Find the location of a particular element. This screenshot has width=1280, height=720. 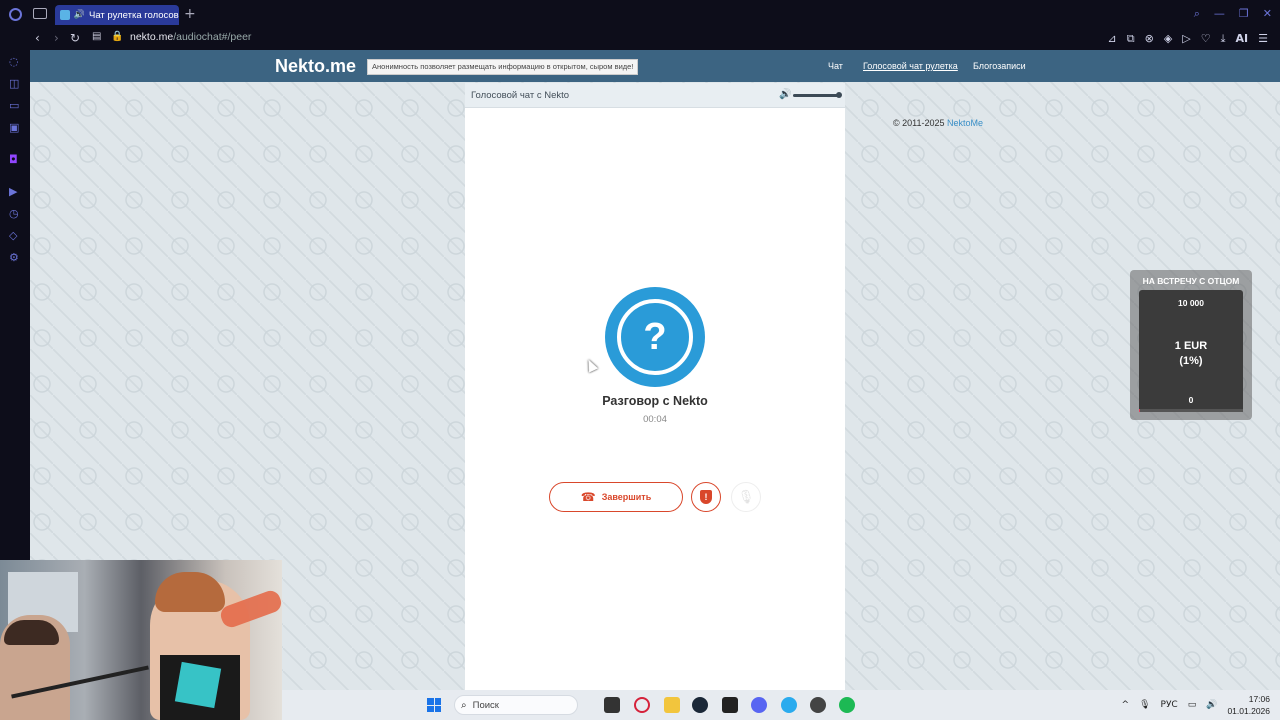

file-explorer-icon is located at coordinates (672, 705).